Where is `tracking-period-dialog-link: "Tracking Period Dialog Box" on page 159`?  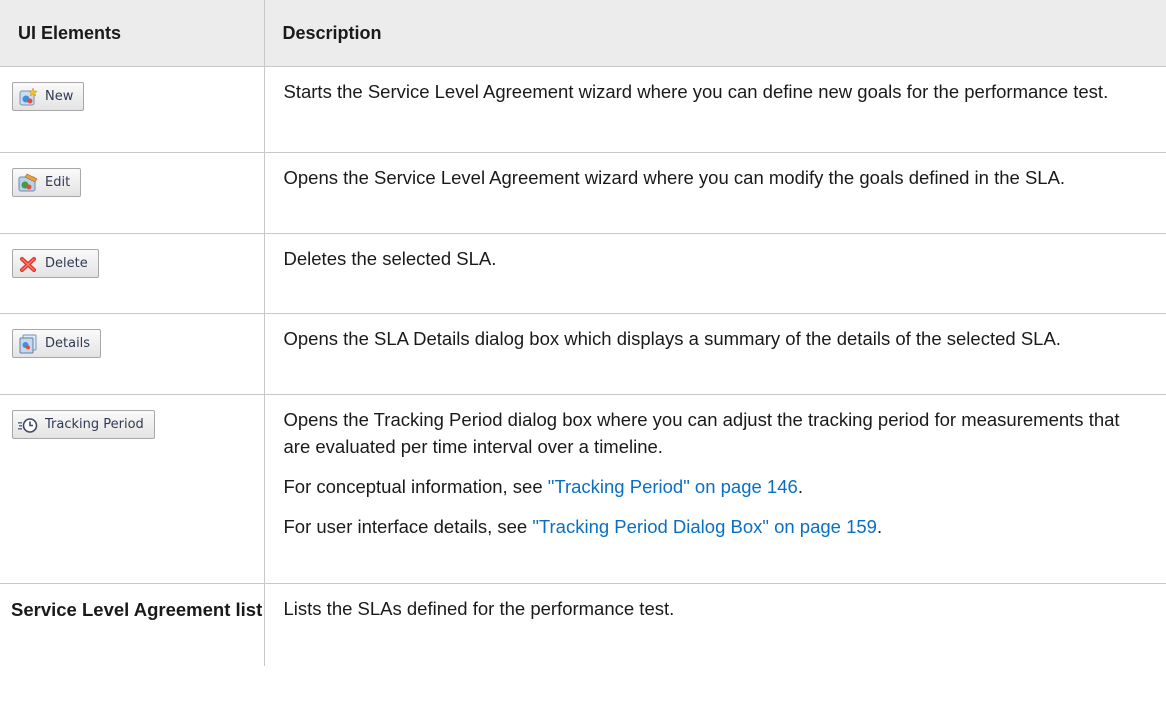
tracking-period-dialog-link: "Tracking Period Dialog Box" on page 159 is located at coordinates (704, 526).